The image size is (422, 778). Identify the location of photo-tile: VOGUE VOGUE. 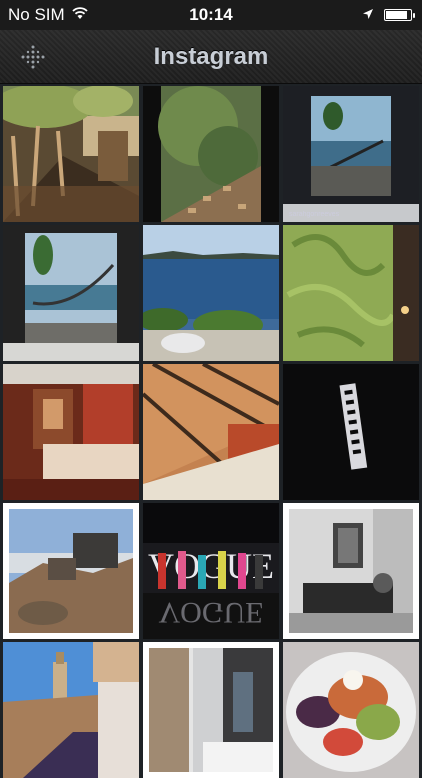
(211, 571).